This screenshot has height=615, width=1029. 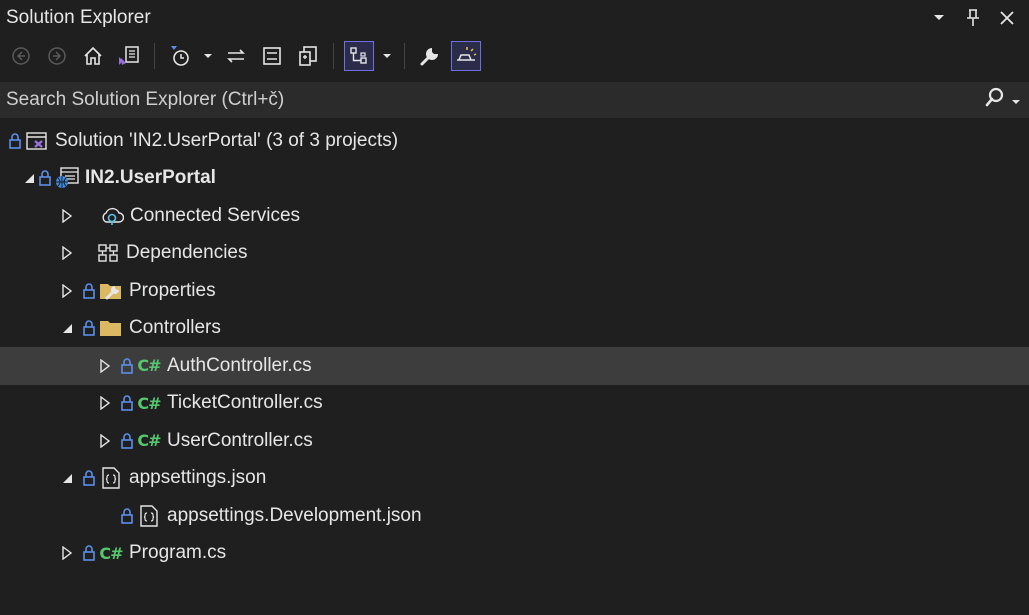 I want to click on pin-icon, so click(x=973, y=18).